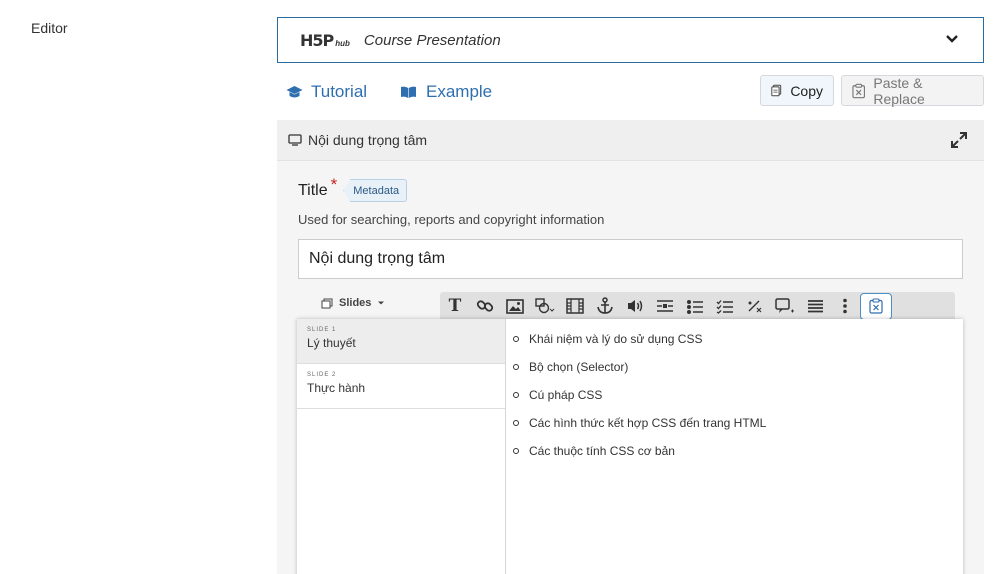  I want to click on single-choice-icon, so click(695, 306).